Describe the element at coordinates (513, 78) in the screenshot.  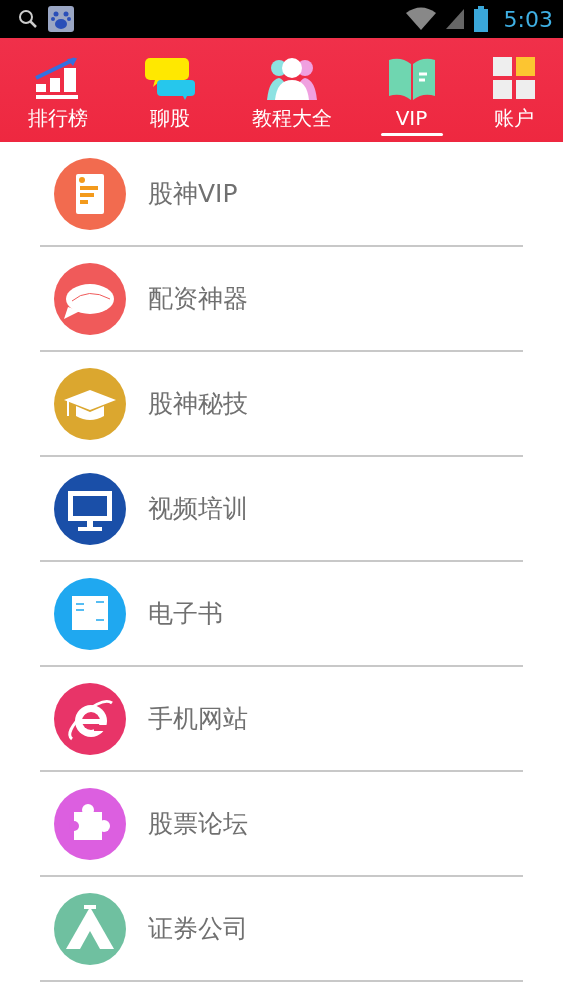
I see `grid-icon` at that location.